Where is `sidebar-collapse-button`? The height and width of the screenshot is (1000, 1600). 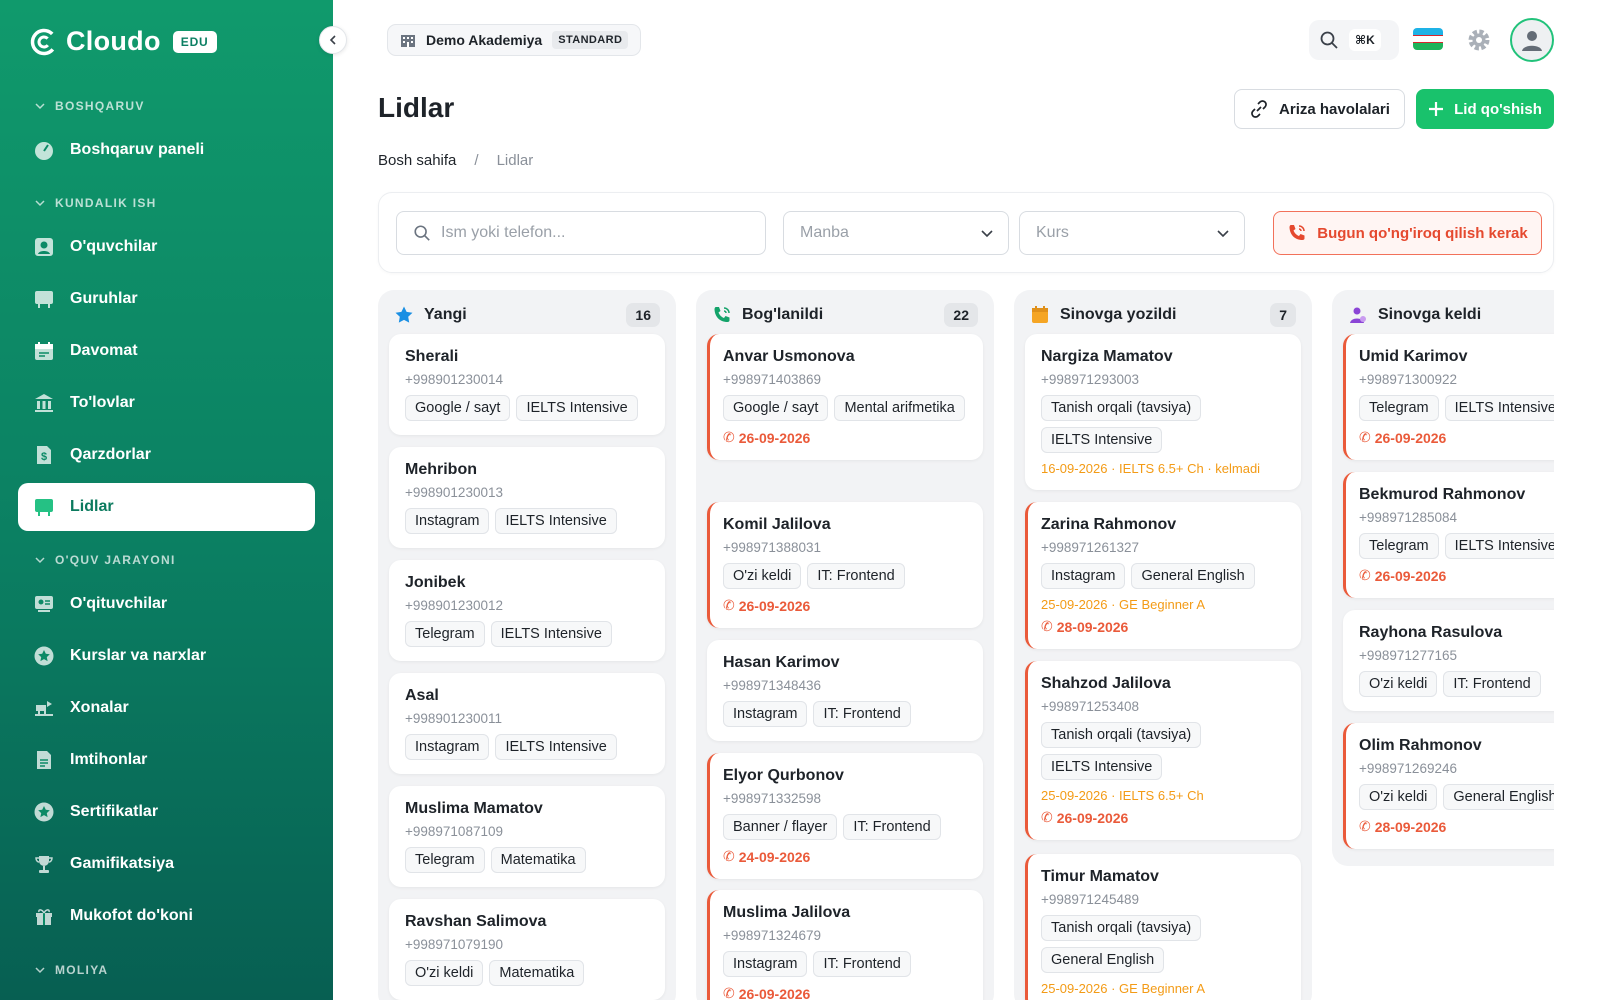 sidebar-collapse-button is located at coordinates (333, 40).